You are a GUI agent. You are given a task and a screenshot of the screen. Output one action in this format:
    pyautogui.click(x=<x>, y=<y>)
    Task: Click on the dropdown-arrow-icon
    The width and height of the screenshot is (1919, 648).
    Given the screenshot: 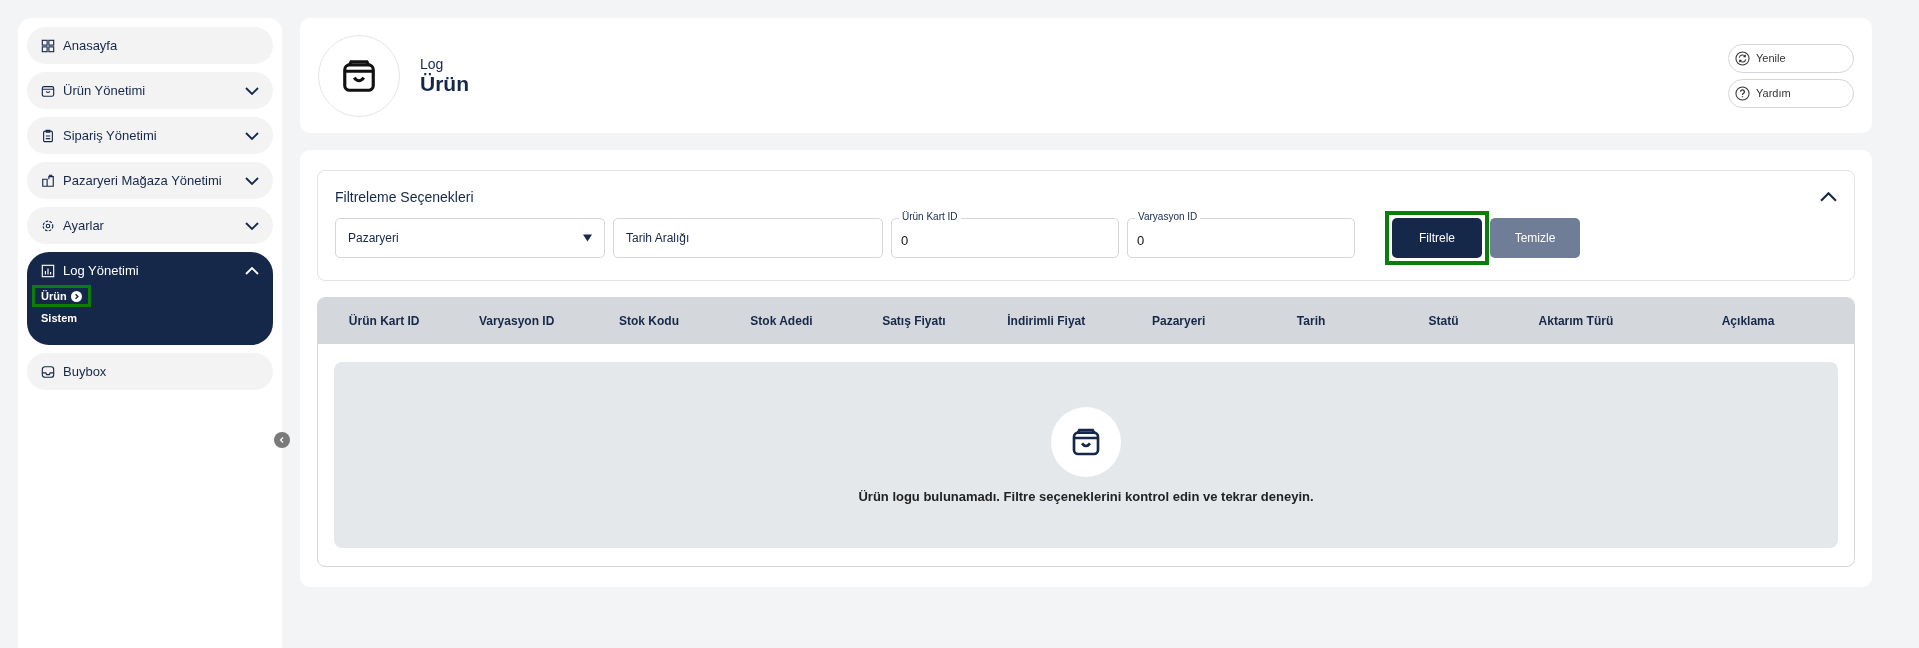 What is the action you would take?
    pyautogui.click(x=587, y=238)
    